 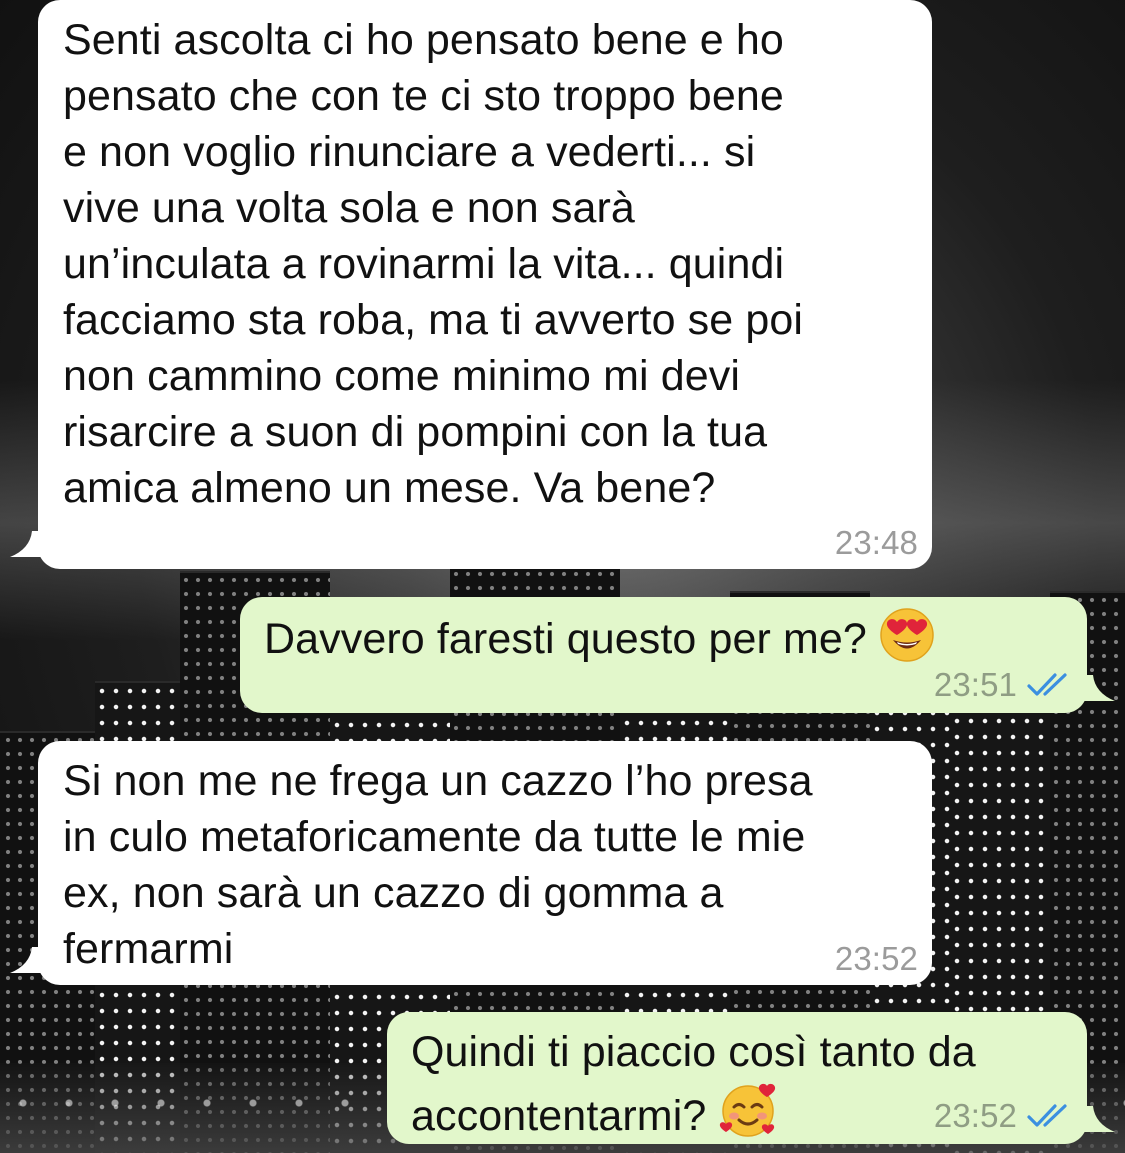 I want to click on message-time: 23:48, so click(x=876, y=542).